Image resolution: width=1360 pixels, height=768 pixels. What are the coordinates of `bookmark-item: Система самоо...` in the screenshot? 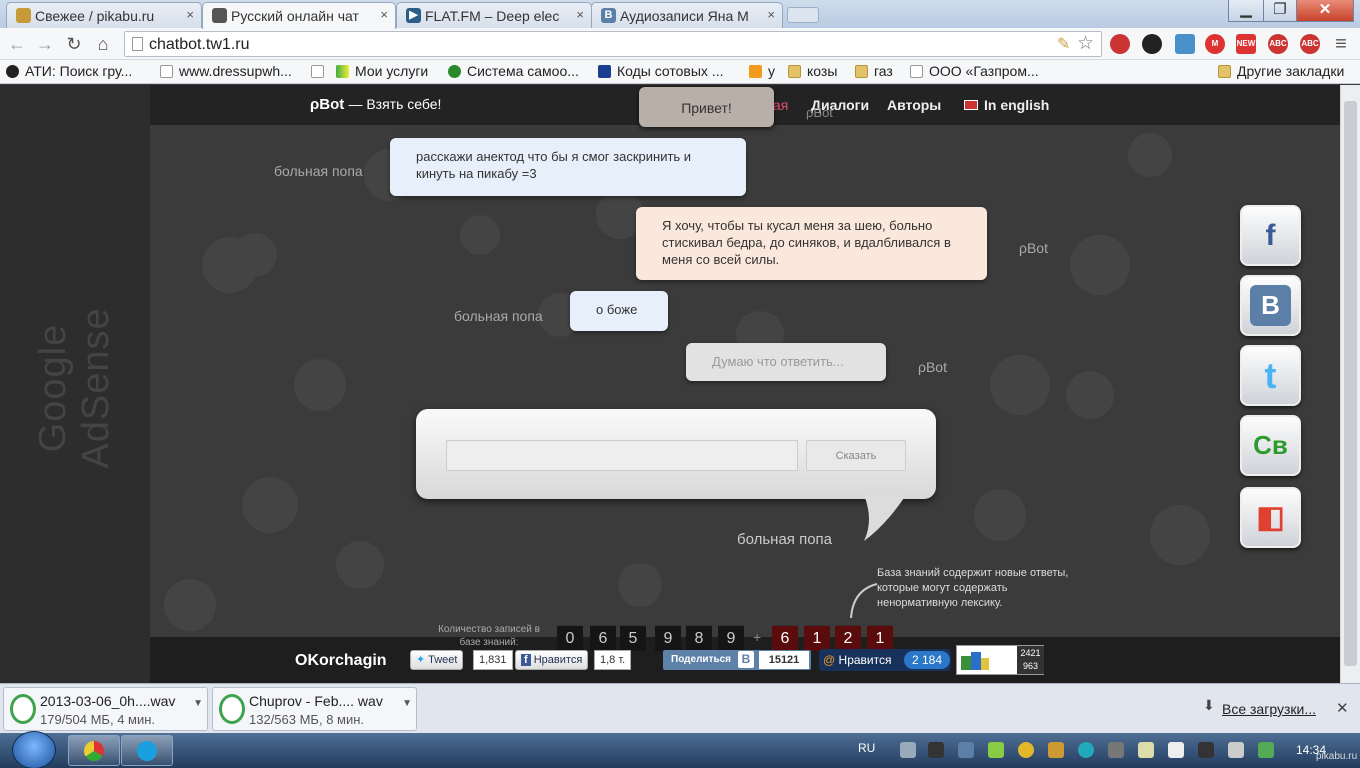 It's located at (513, 71).